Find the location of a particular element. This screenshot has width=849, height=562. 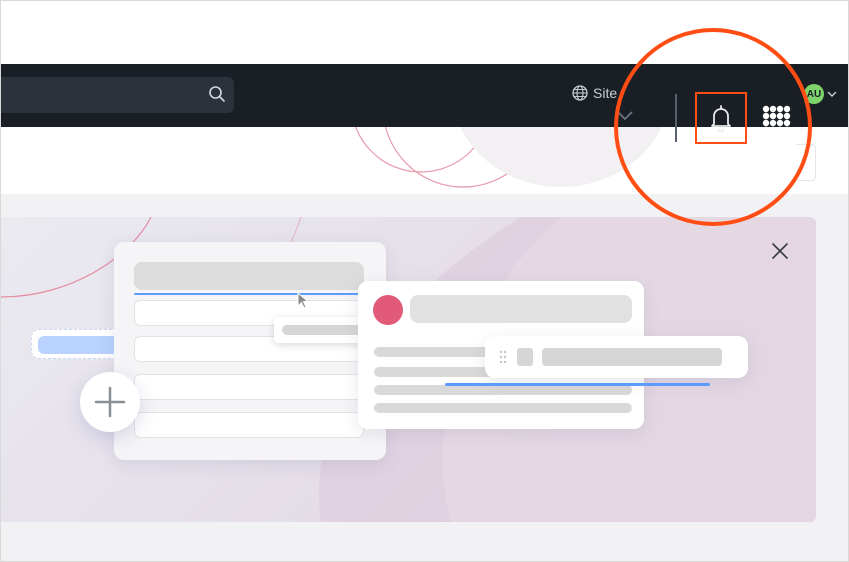

illustration-avatar-dot is located at coordinates (388, 310).